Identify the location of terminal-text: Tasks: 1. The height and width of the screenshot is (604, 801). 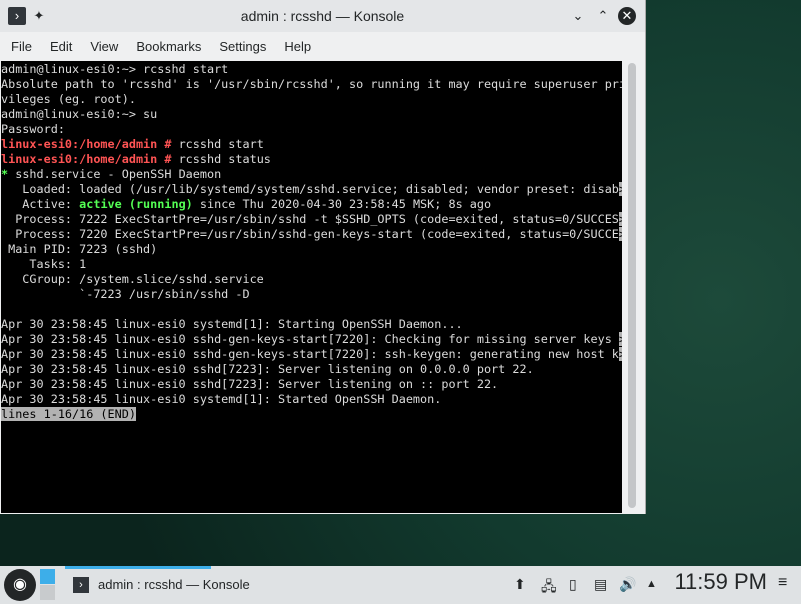
(44, 264).